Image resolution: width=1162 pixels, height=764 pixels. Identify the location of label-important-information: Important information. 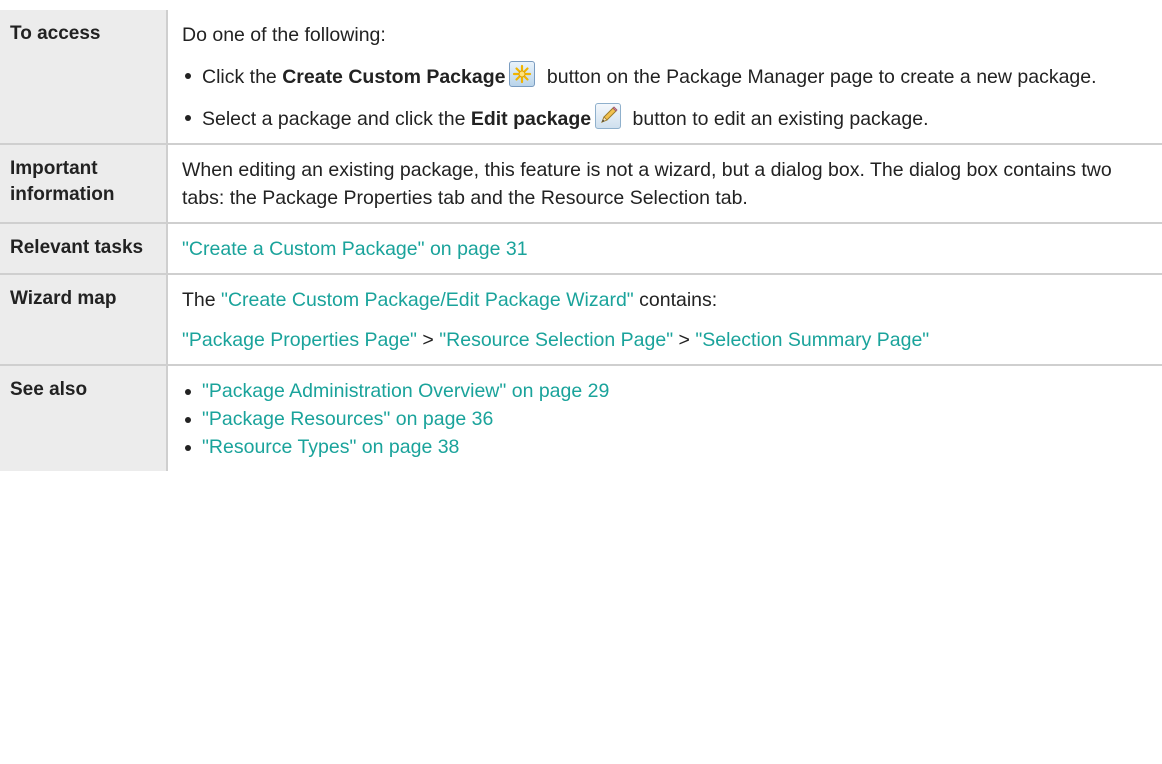
(84, 183).